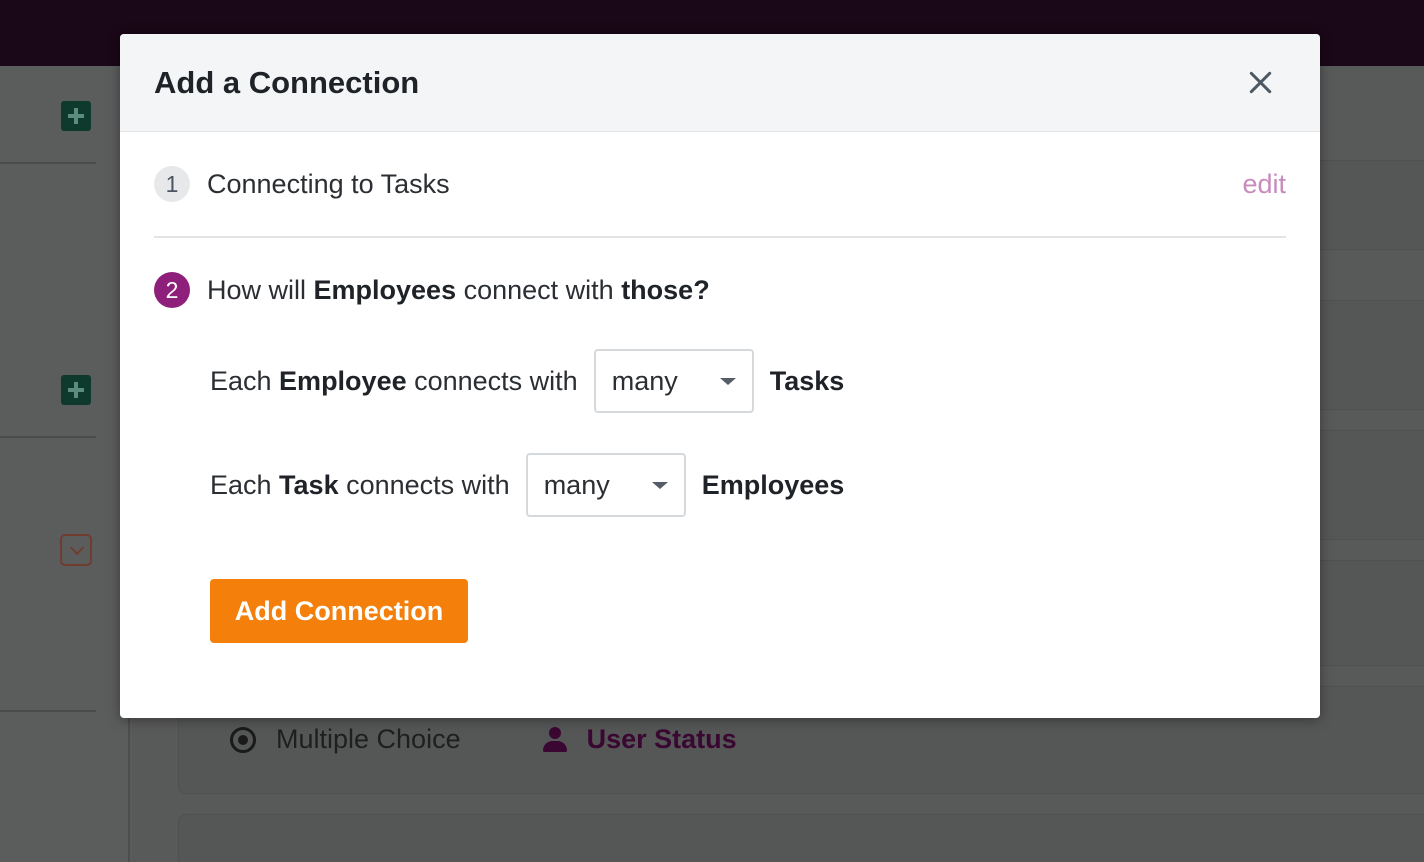  I want to click on employee-connection-row: Each Employee connects with many Tasks, so click(527, 381).